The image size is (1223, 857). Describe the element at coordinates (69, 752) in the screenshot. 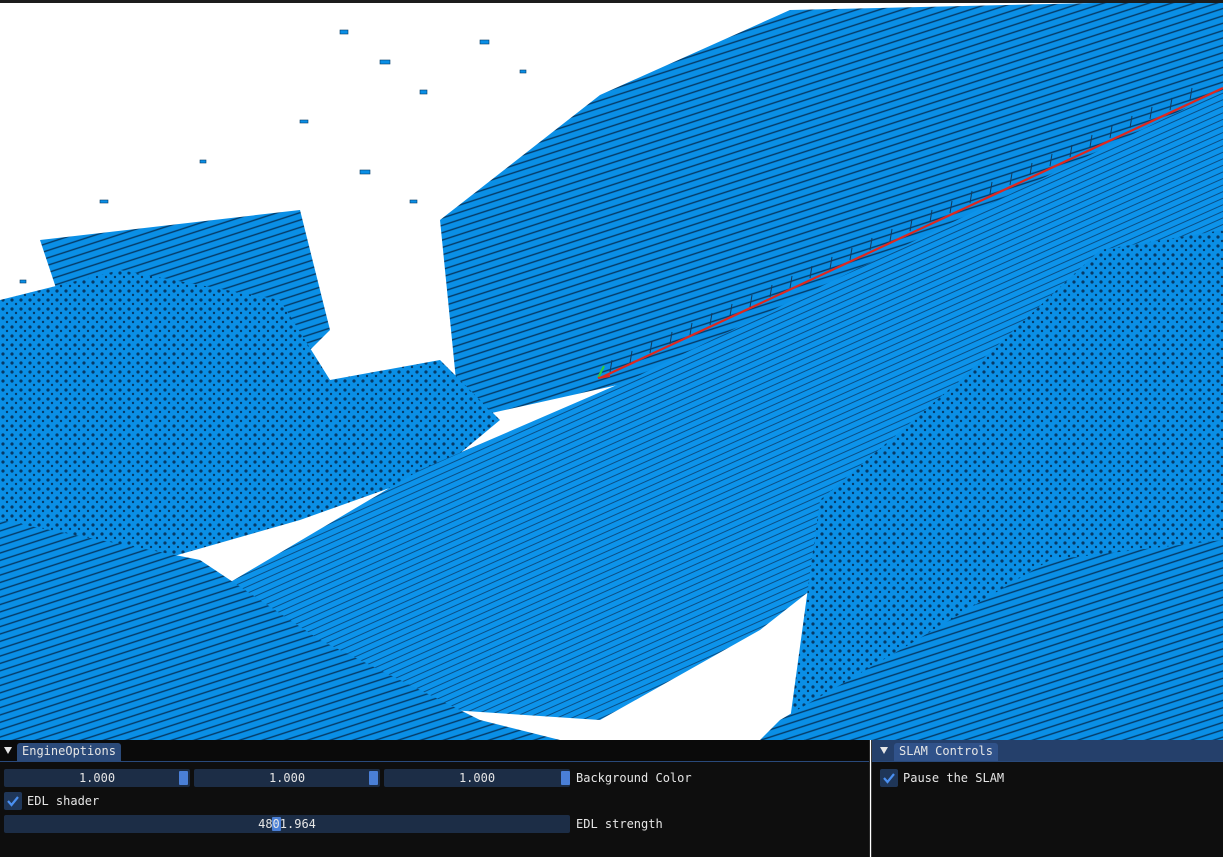

I see `engine-options-title: EngineOptions` at that location.